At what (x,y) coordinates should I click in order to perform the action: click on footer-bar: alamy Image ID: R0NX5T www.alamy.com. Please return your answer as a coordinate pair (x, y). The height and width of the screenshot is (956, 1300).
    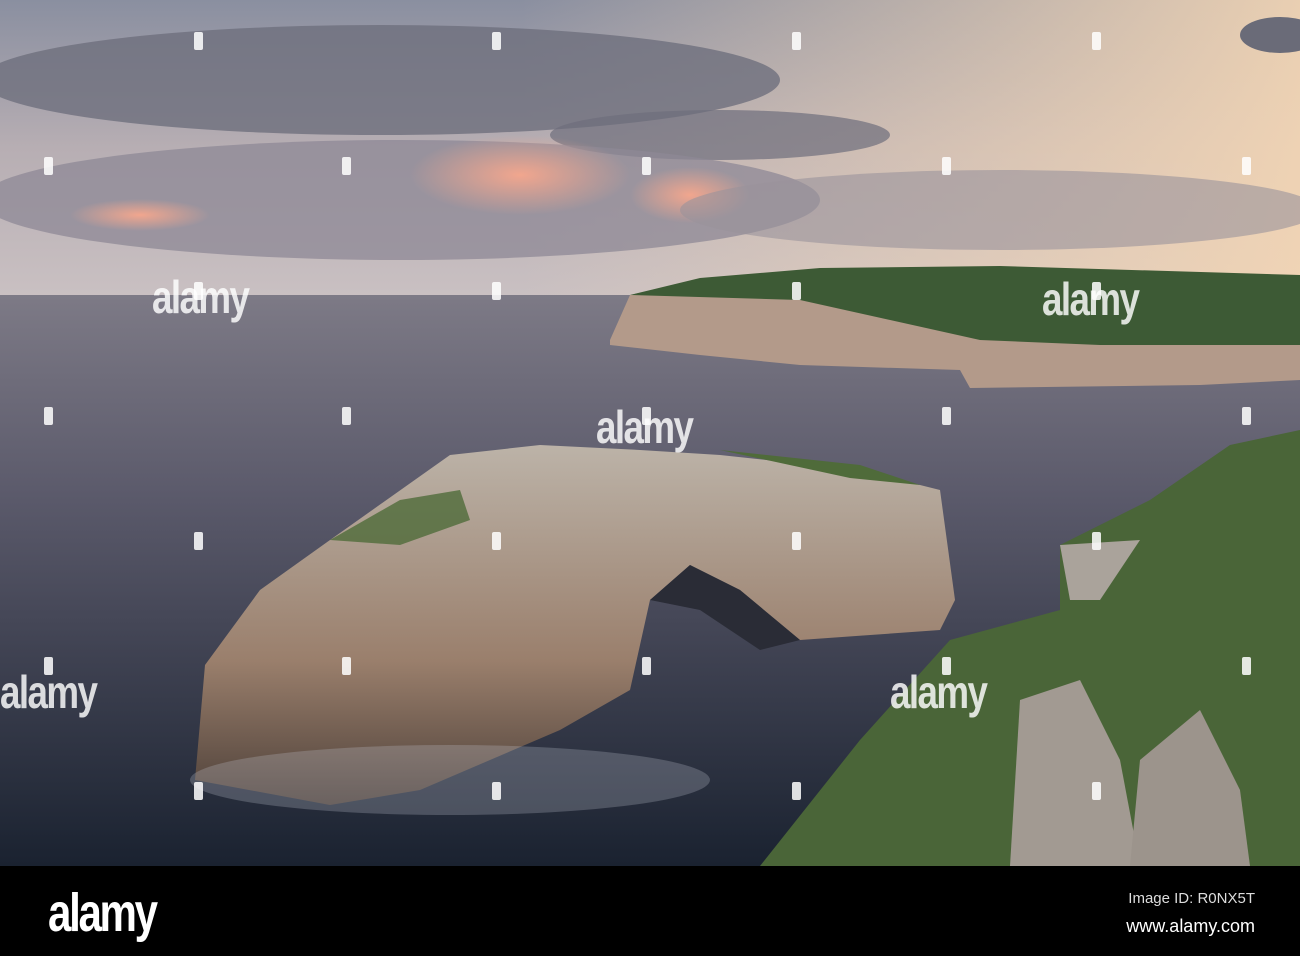
    Looking at the image, I should click on (650, 911).